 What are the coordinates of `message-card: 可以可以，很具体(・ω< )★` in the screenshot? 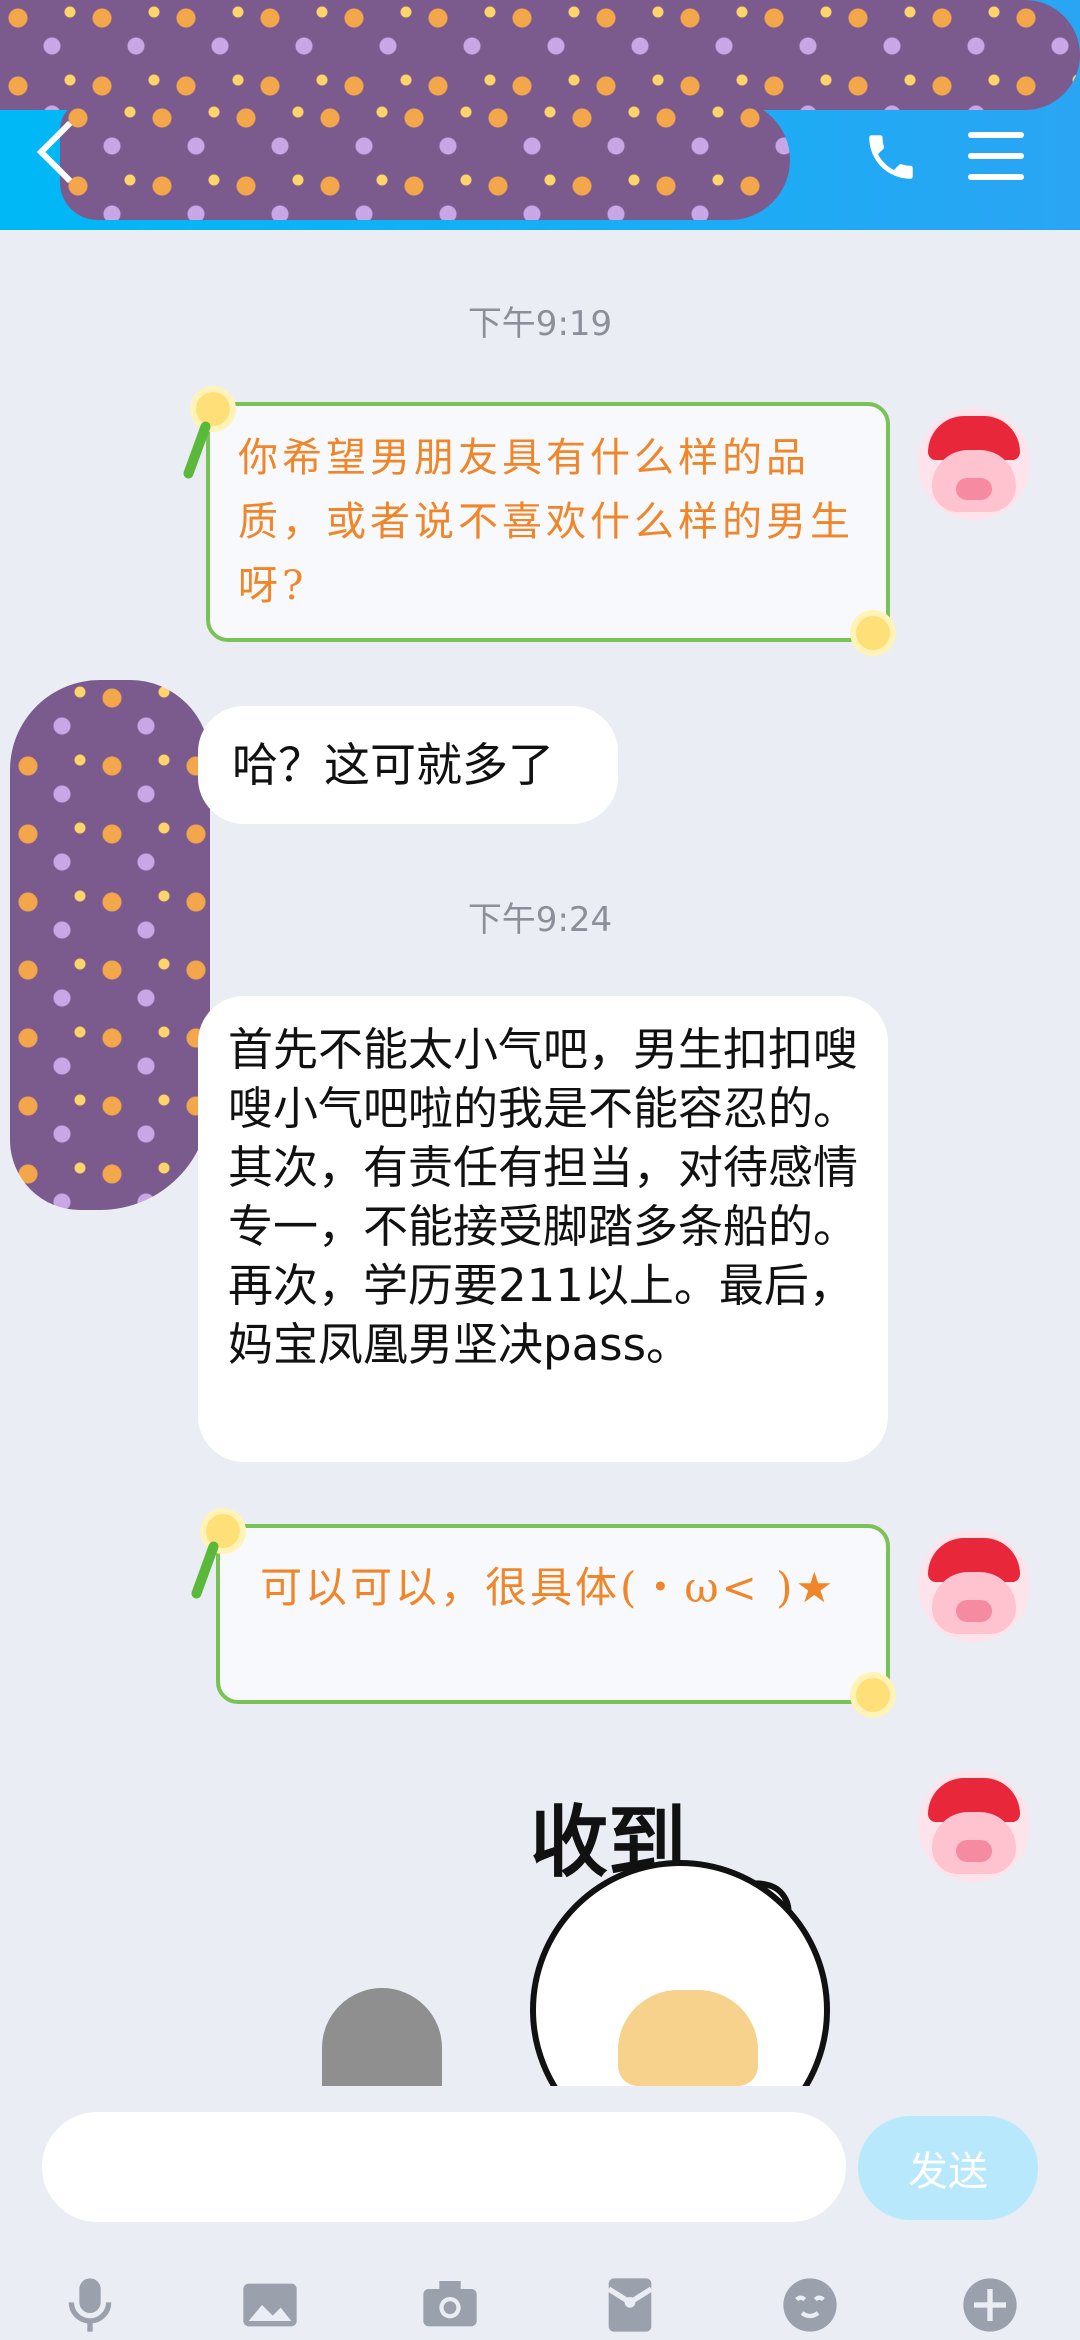 It's located at (553, 1614).